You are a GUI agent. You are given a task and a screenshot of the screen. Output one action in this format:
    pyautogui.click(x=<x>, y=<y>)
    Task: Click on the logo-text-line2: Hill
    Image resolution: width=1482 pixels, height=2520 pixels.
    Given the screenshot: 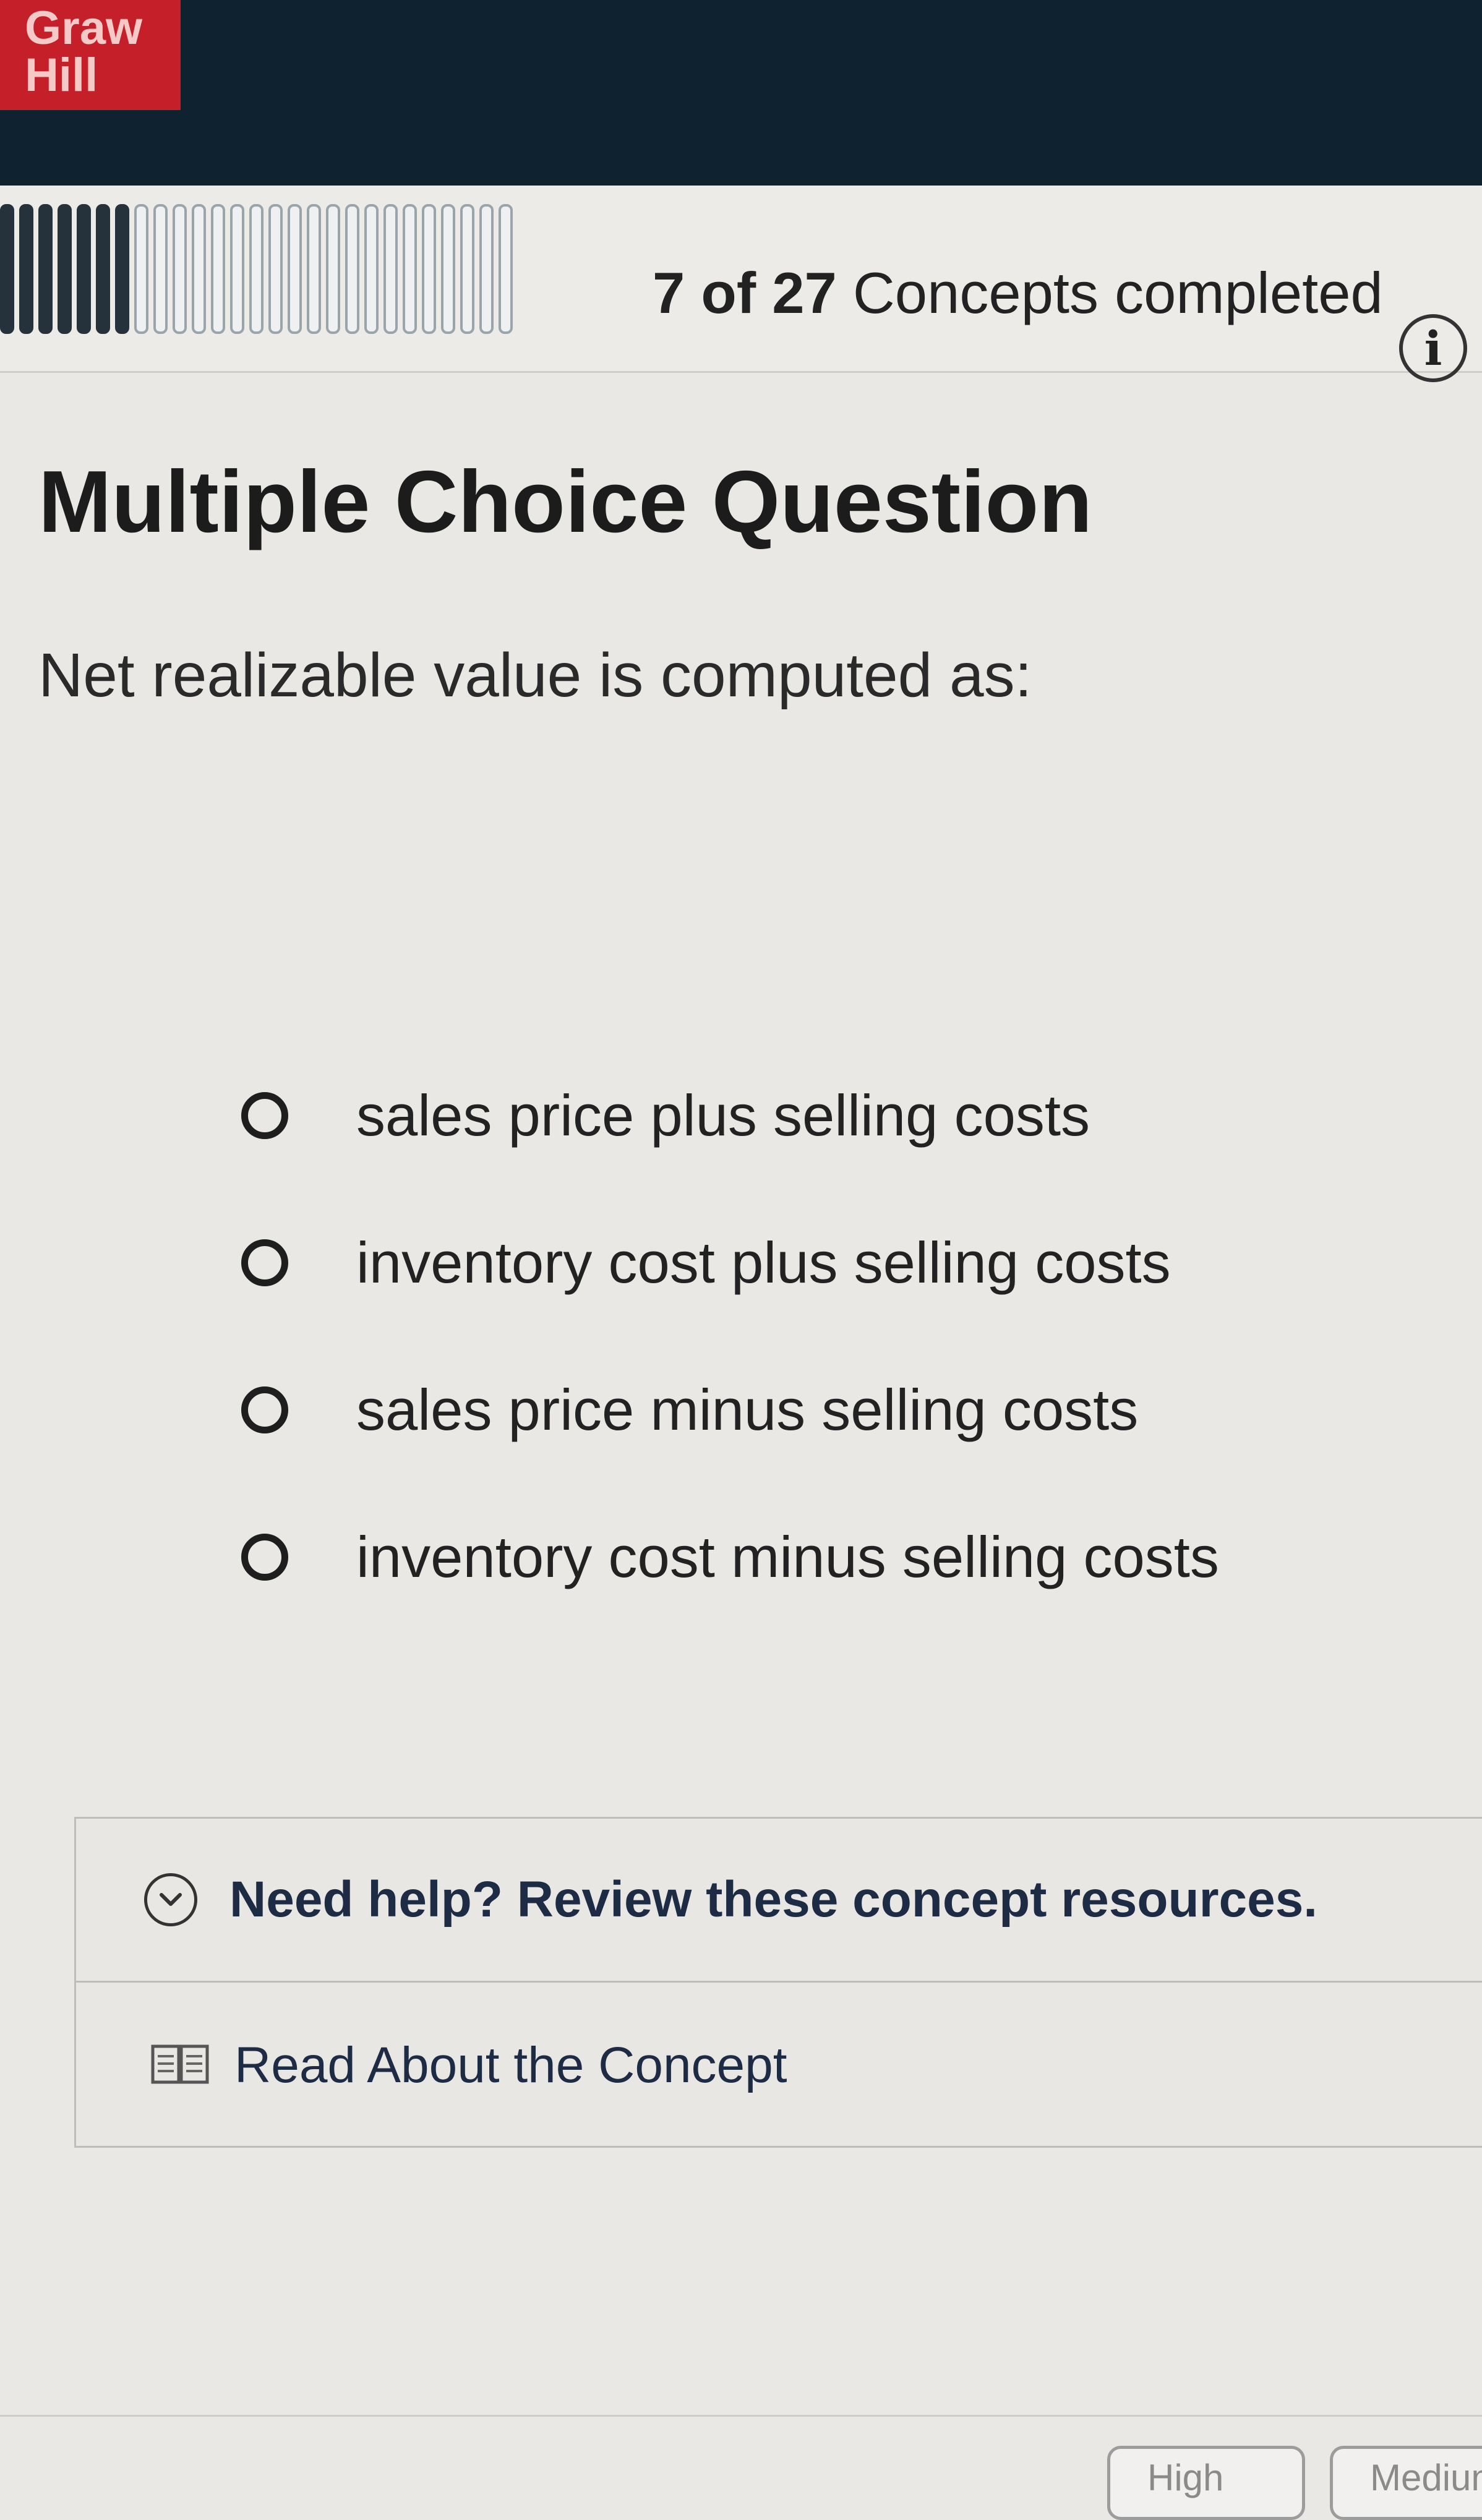 What is the action you would take?
    pyautogui.click(x=61, y=75)
    